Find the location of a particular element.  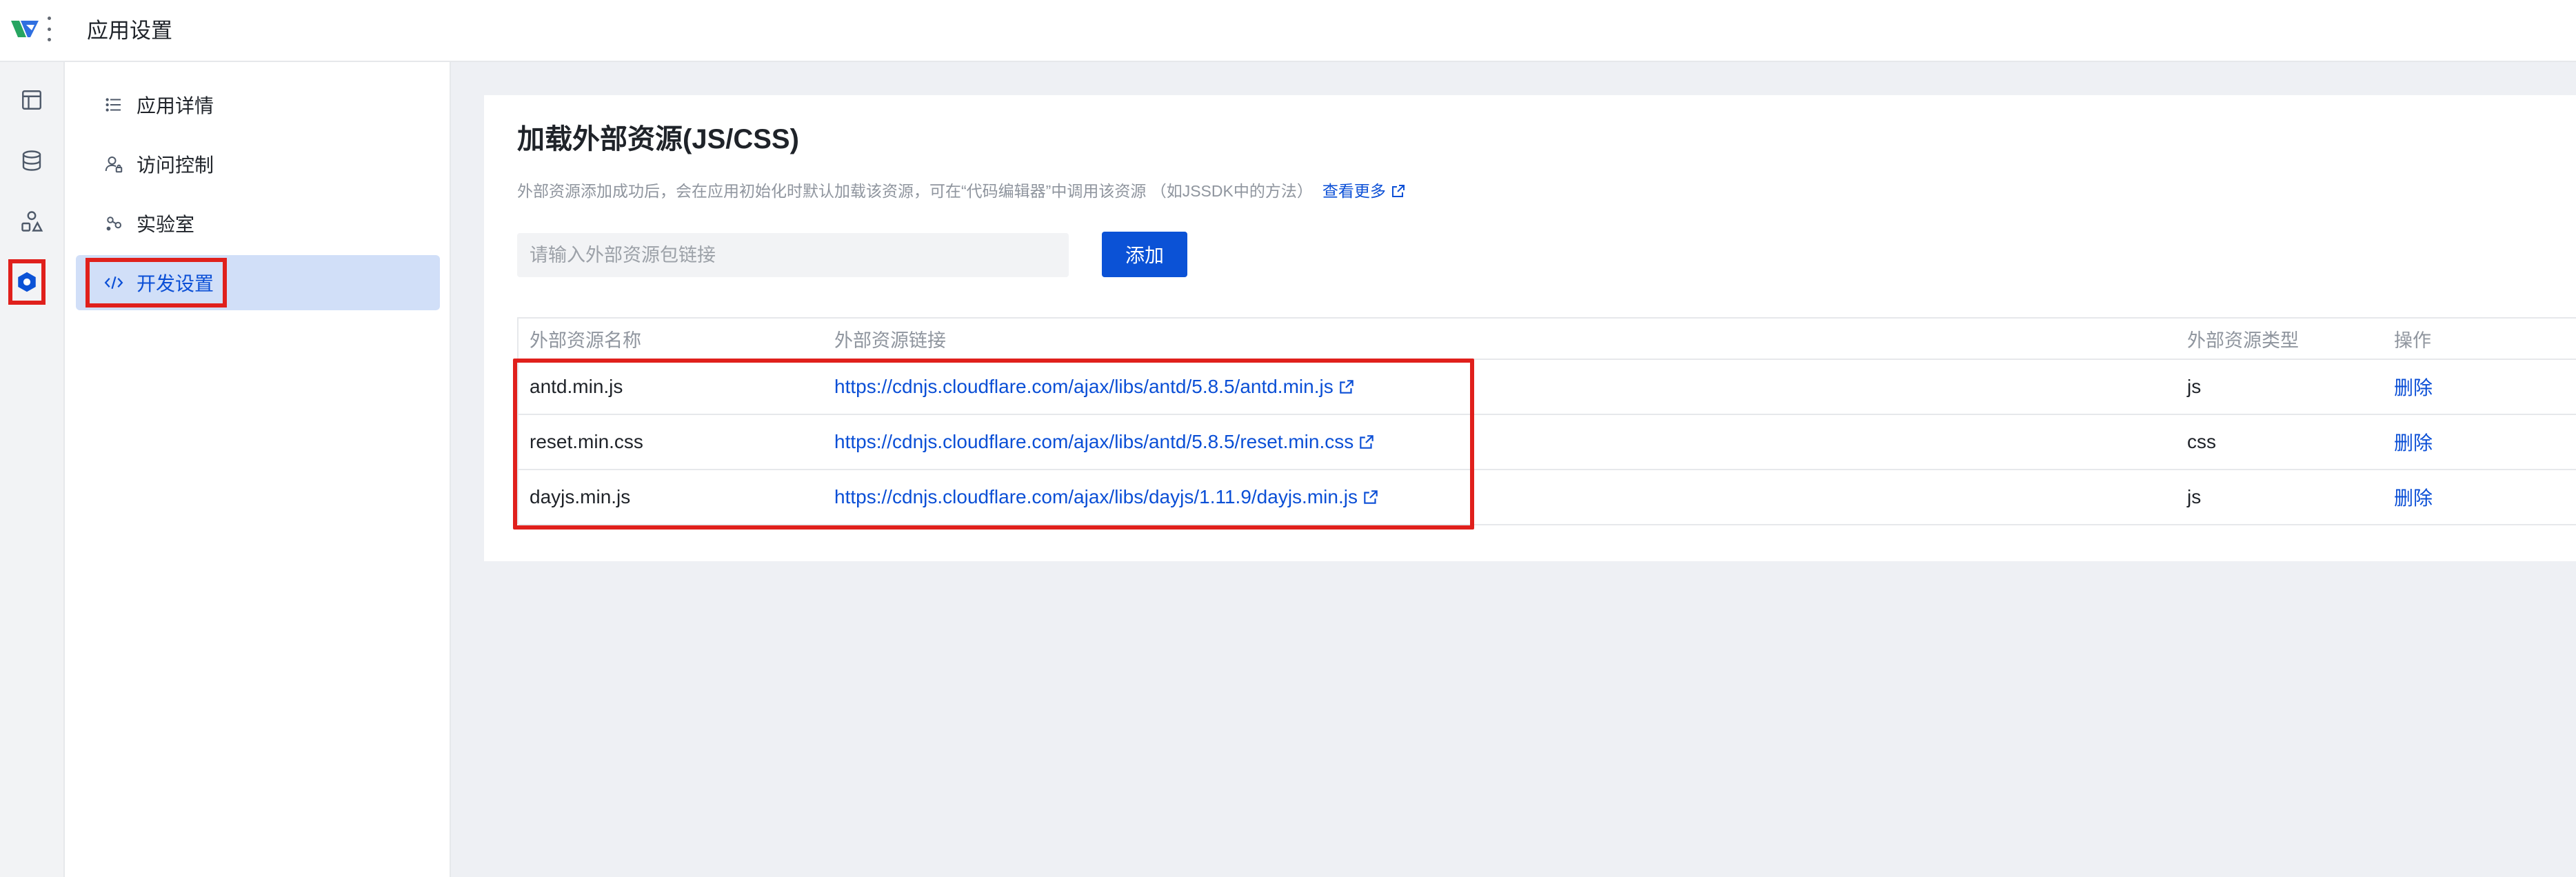

settings-sidebar: 应用详情 访问控制 实验室 开发设置 is located at coordinates (258, 470).